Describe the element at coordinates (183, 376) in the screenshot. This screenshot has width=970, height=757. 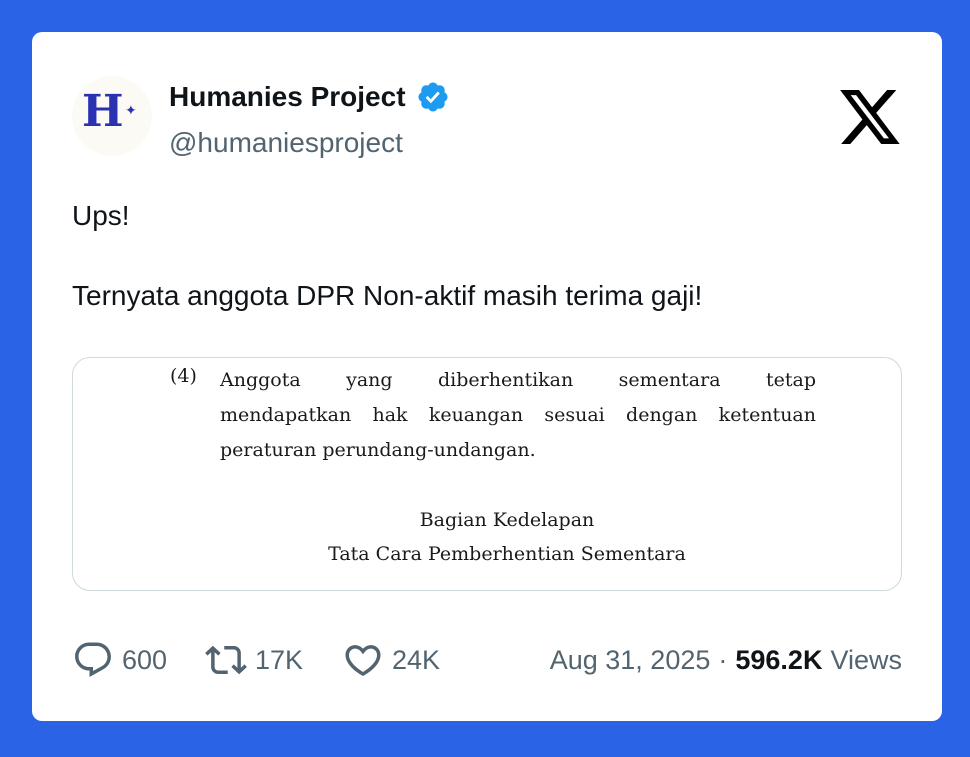
I see `clause-number: (4)` at that location.